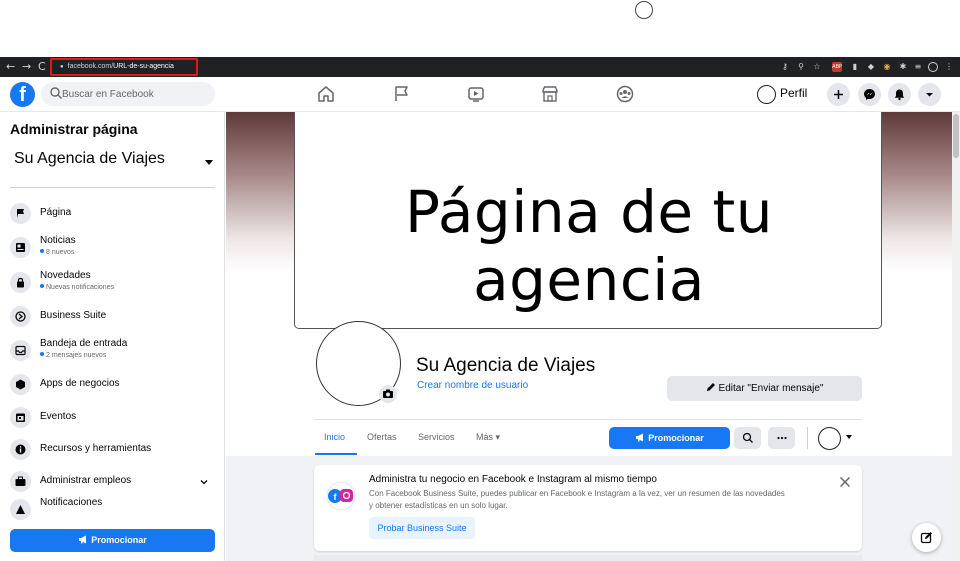  I want to click on account-menu-button, so click(929, 94).